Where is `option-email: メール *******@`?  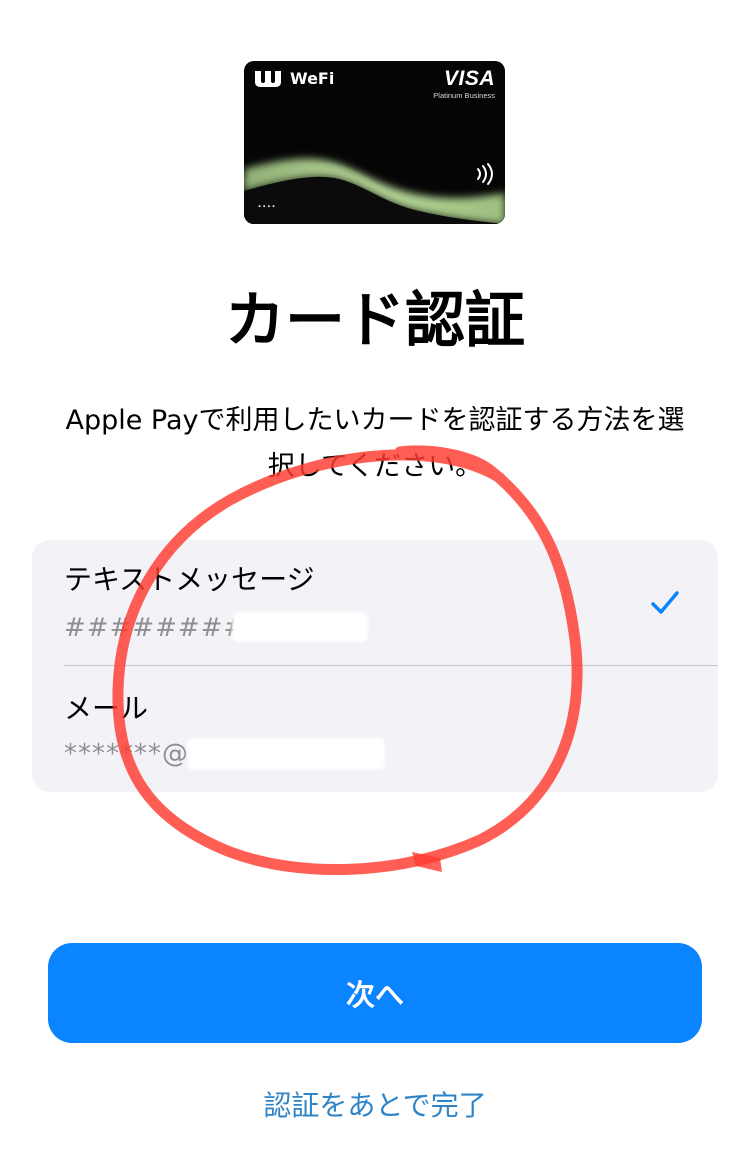
option-email: メール *******@ is located at coordinates (375, 729).